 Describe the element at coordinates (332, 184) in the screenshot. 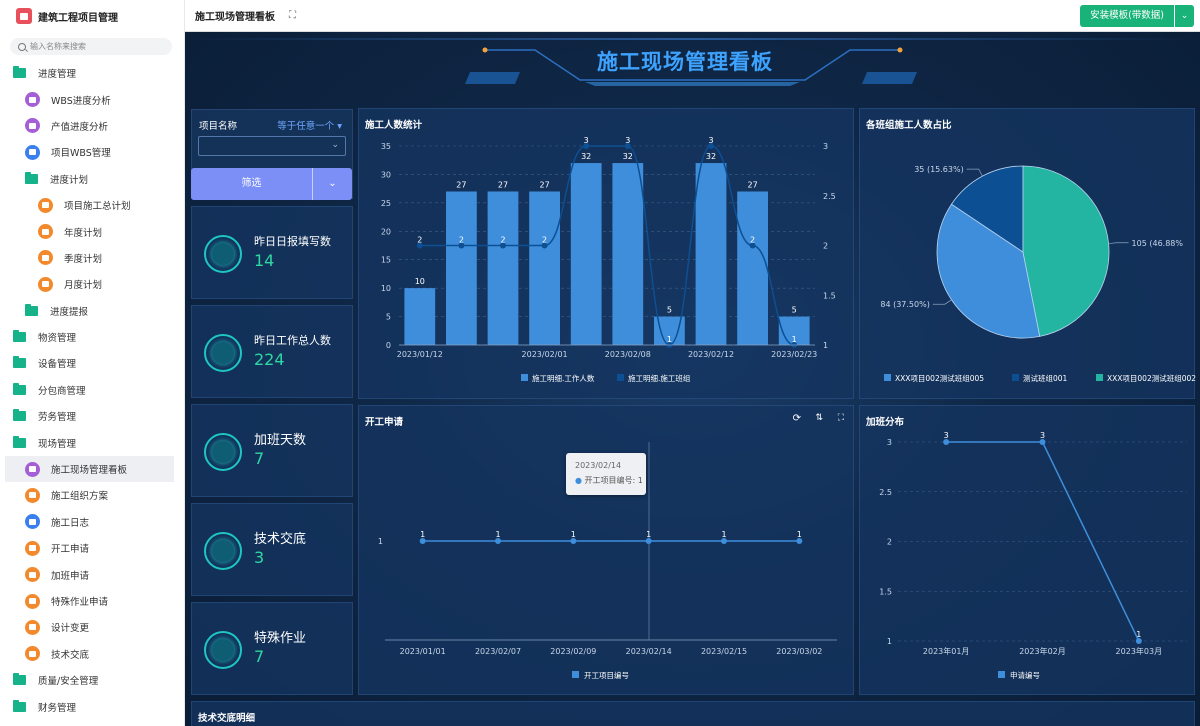

I see `filter-dropdown-icon: ⌄` at that location.